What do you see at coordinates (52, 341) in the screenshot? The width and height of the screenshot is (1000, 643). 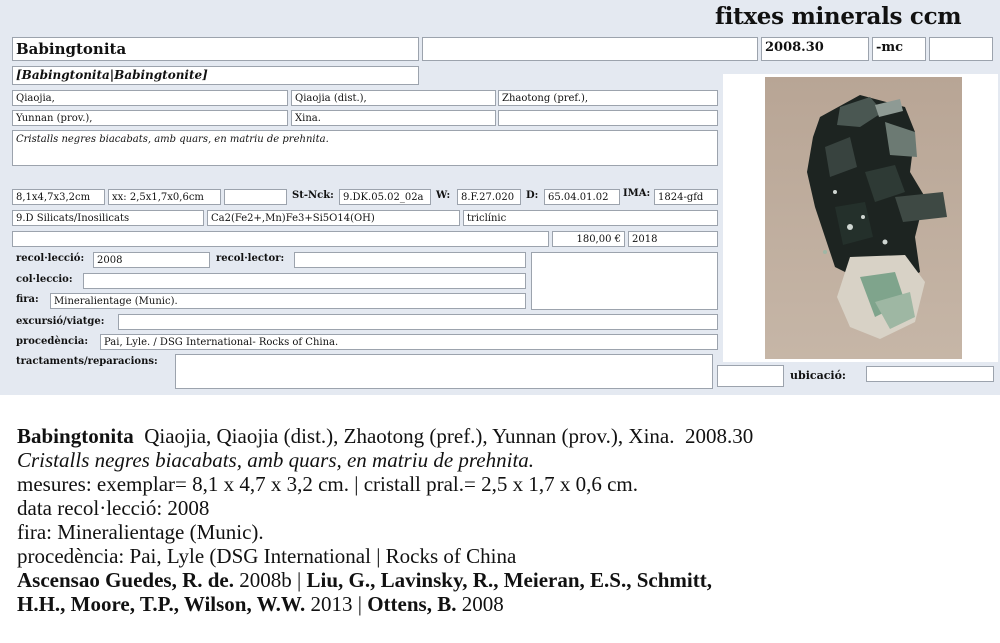 I see `provenance-label: procedència:` at bounding box center [52, 341].